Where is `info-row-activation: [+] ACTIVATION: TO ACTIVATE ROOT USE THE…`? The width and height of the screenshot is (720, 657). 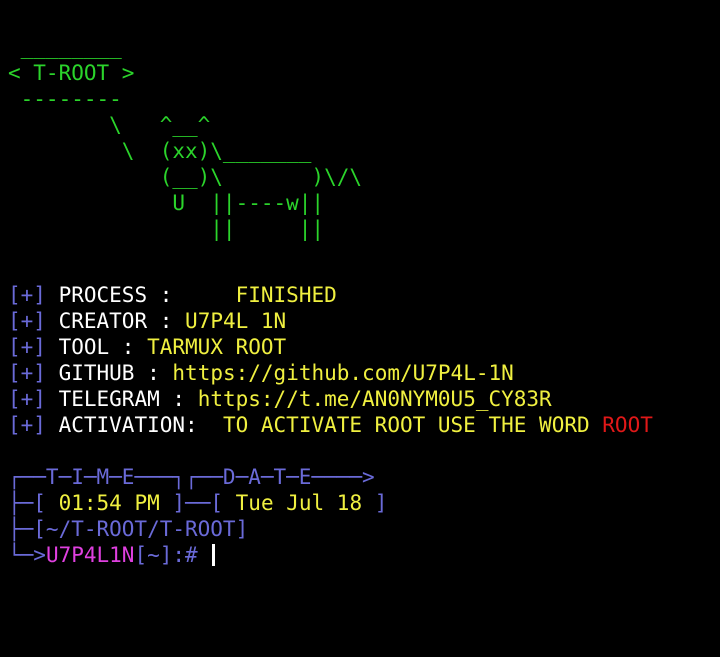
info-row-activation: [+] ACTIVATION: TO ACTIVATE ROOT USE THE… is located at coordinates (361, 425).